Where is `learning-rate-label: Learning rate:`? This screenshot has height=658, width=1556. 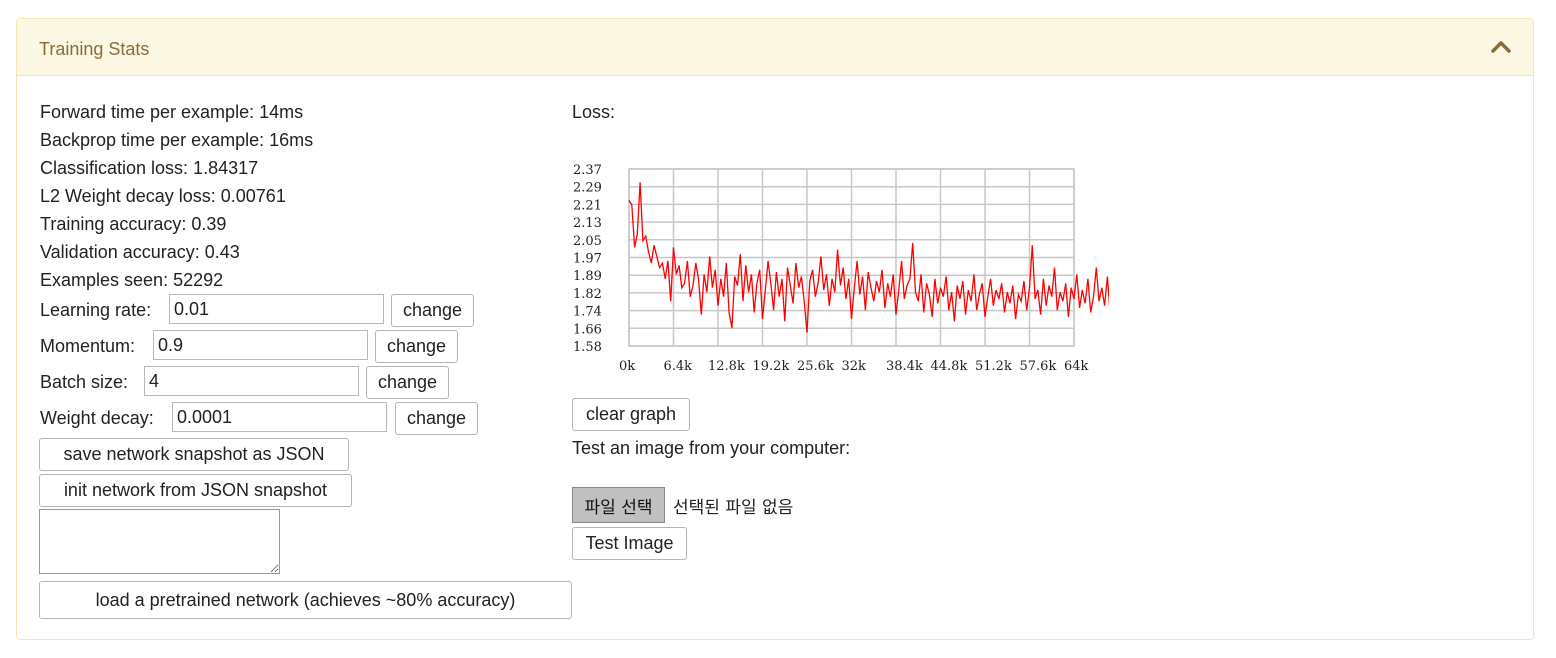
learning-rate-label: Learning rate: is located at coordinates (96, 310).